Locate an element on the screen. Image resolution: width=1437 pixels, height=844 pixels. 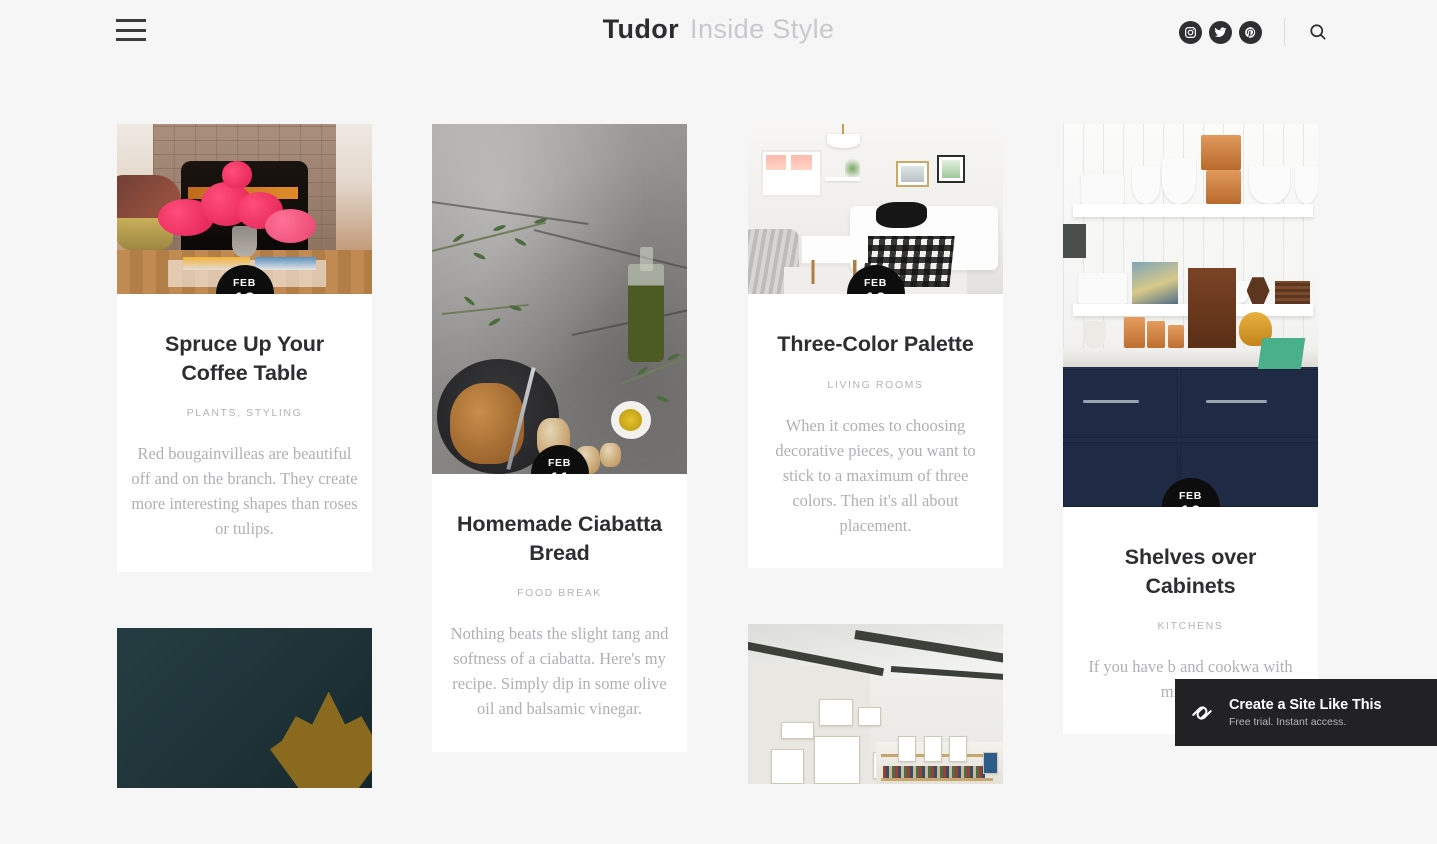
brand-tagline: Inside Style is located at coordinates (762, 29).